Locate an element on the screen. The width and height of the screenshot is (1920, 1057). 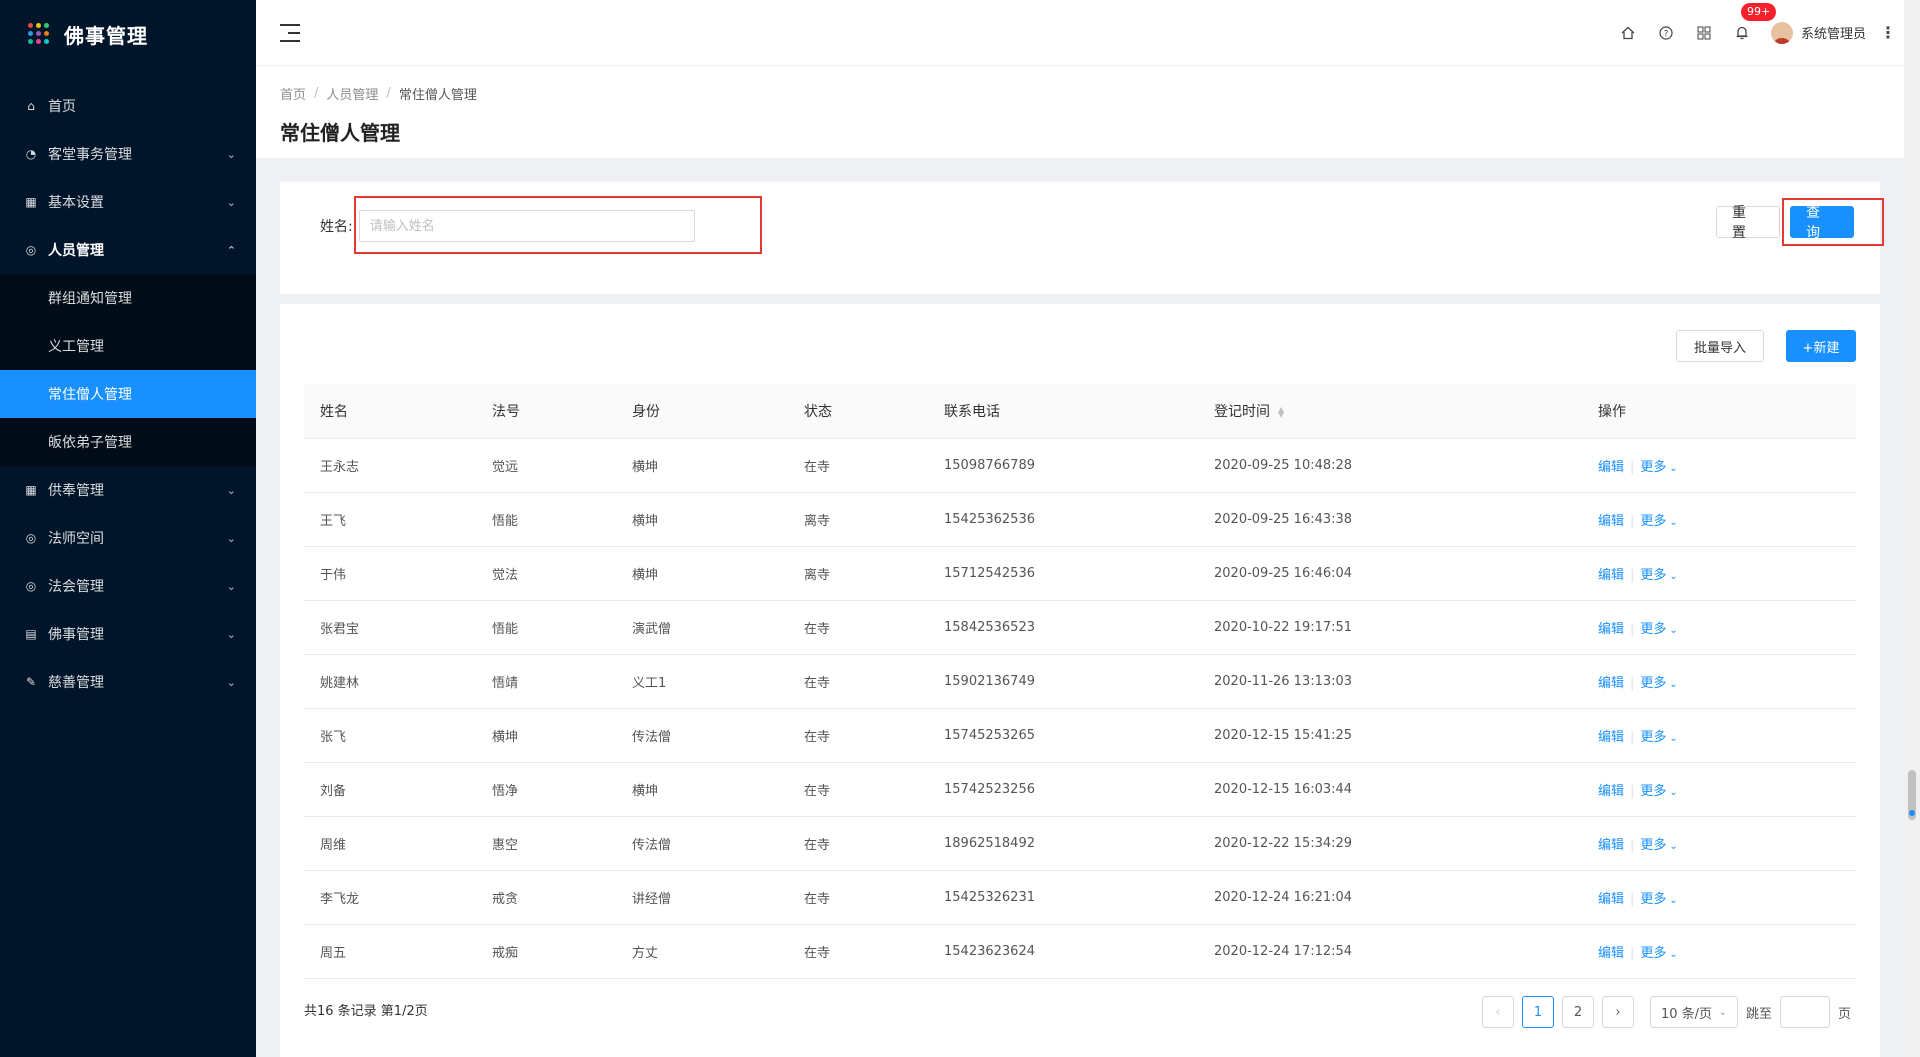
sidebar-item-sub-0: 群组通知管理 is located at coordinates (128, 298).